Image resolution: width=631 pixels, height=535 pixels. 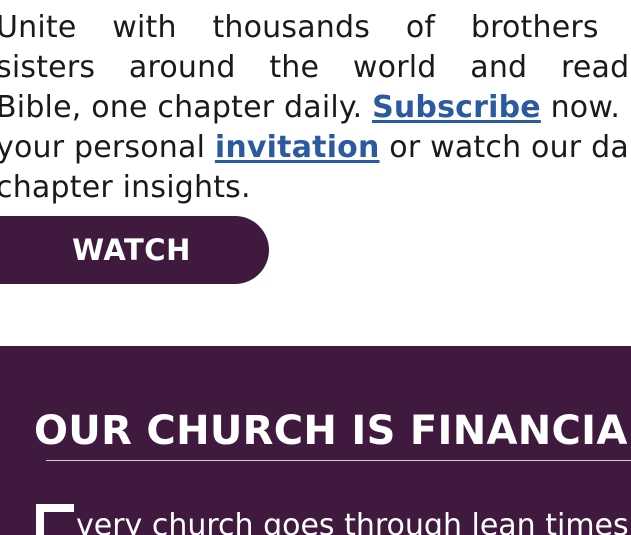 What do you see at coordinates (134, 250) in the screenshot?
I see `watch-button: WATCH` at bounding box center [134, 250].